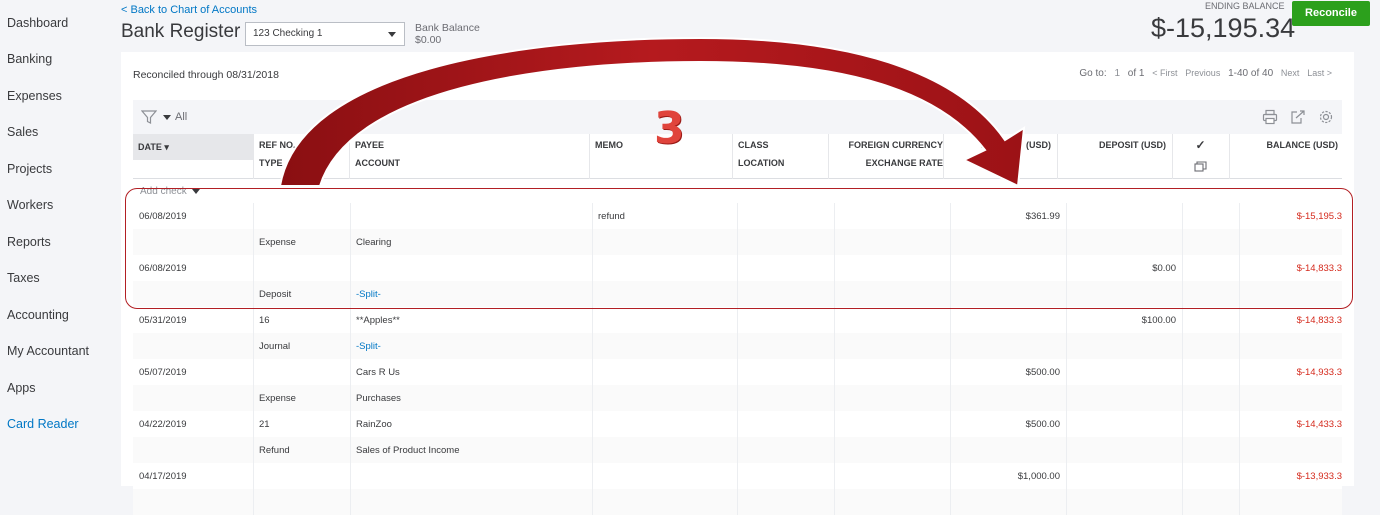 This screenshot has height=515, width=1380. What do you see at coordinates (34, 96) in the screenshot?
I see `sidebar-item-expenses: Expenses` at bounding box center [34, 96].